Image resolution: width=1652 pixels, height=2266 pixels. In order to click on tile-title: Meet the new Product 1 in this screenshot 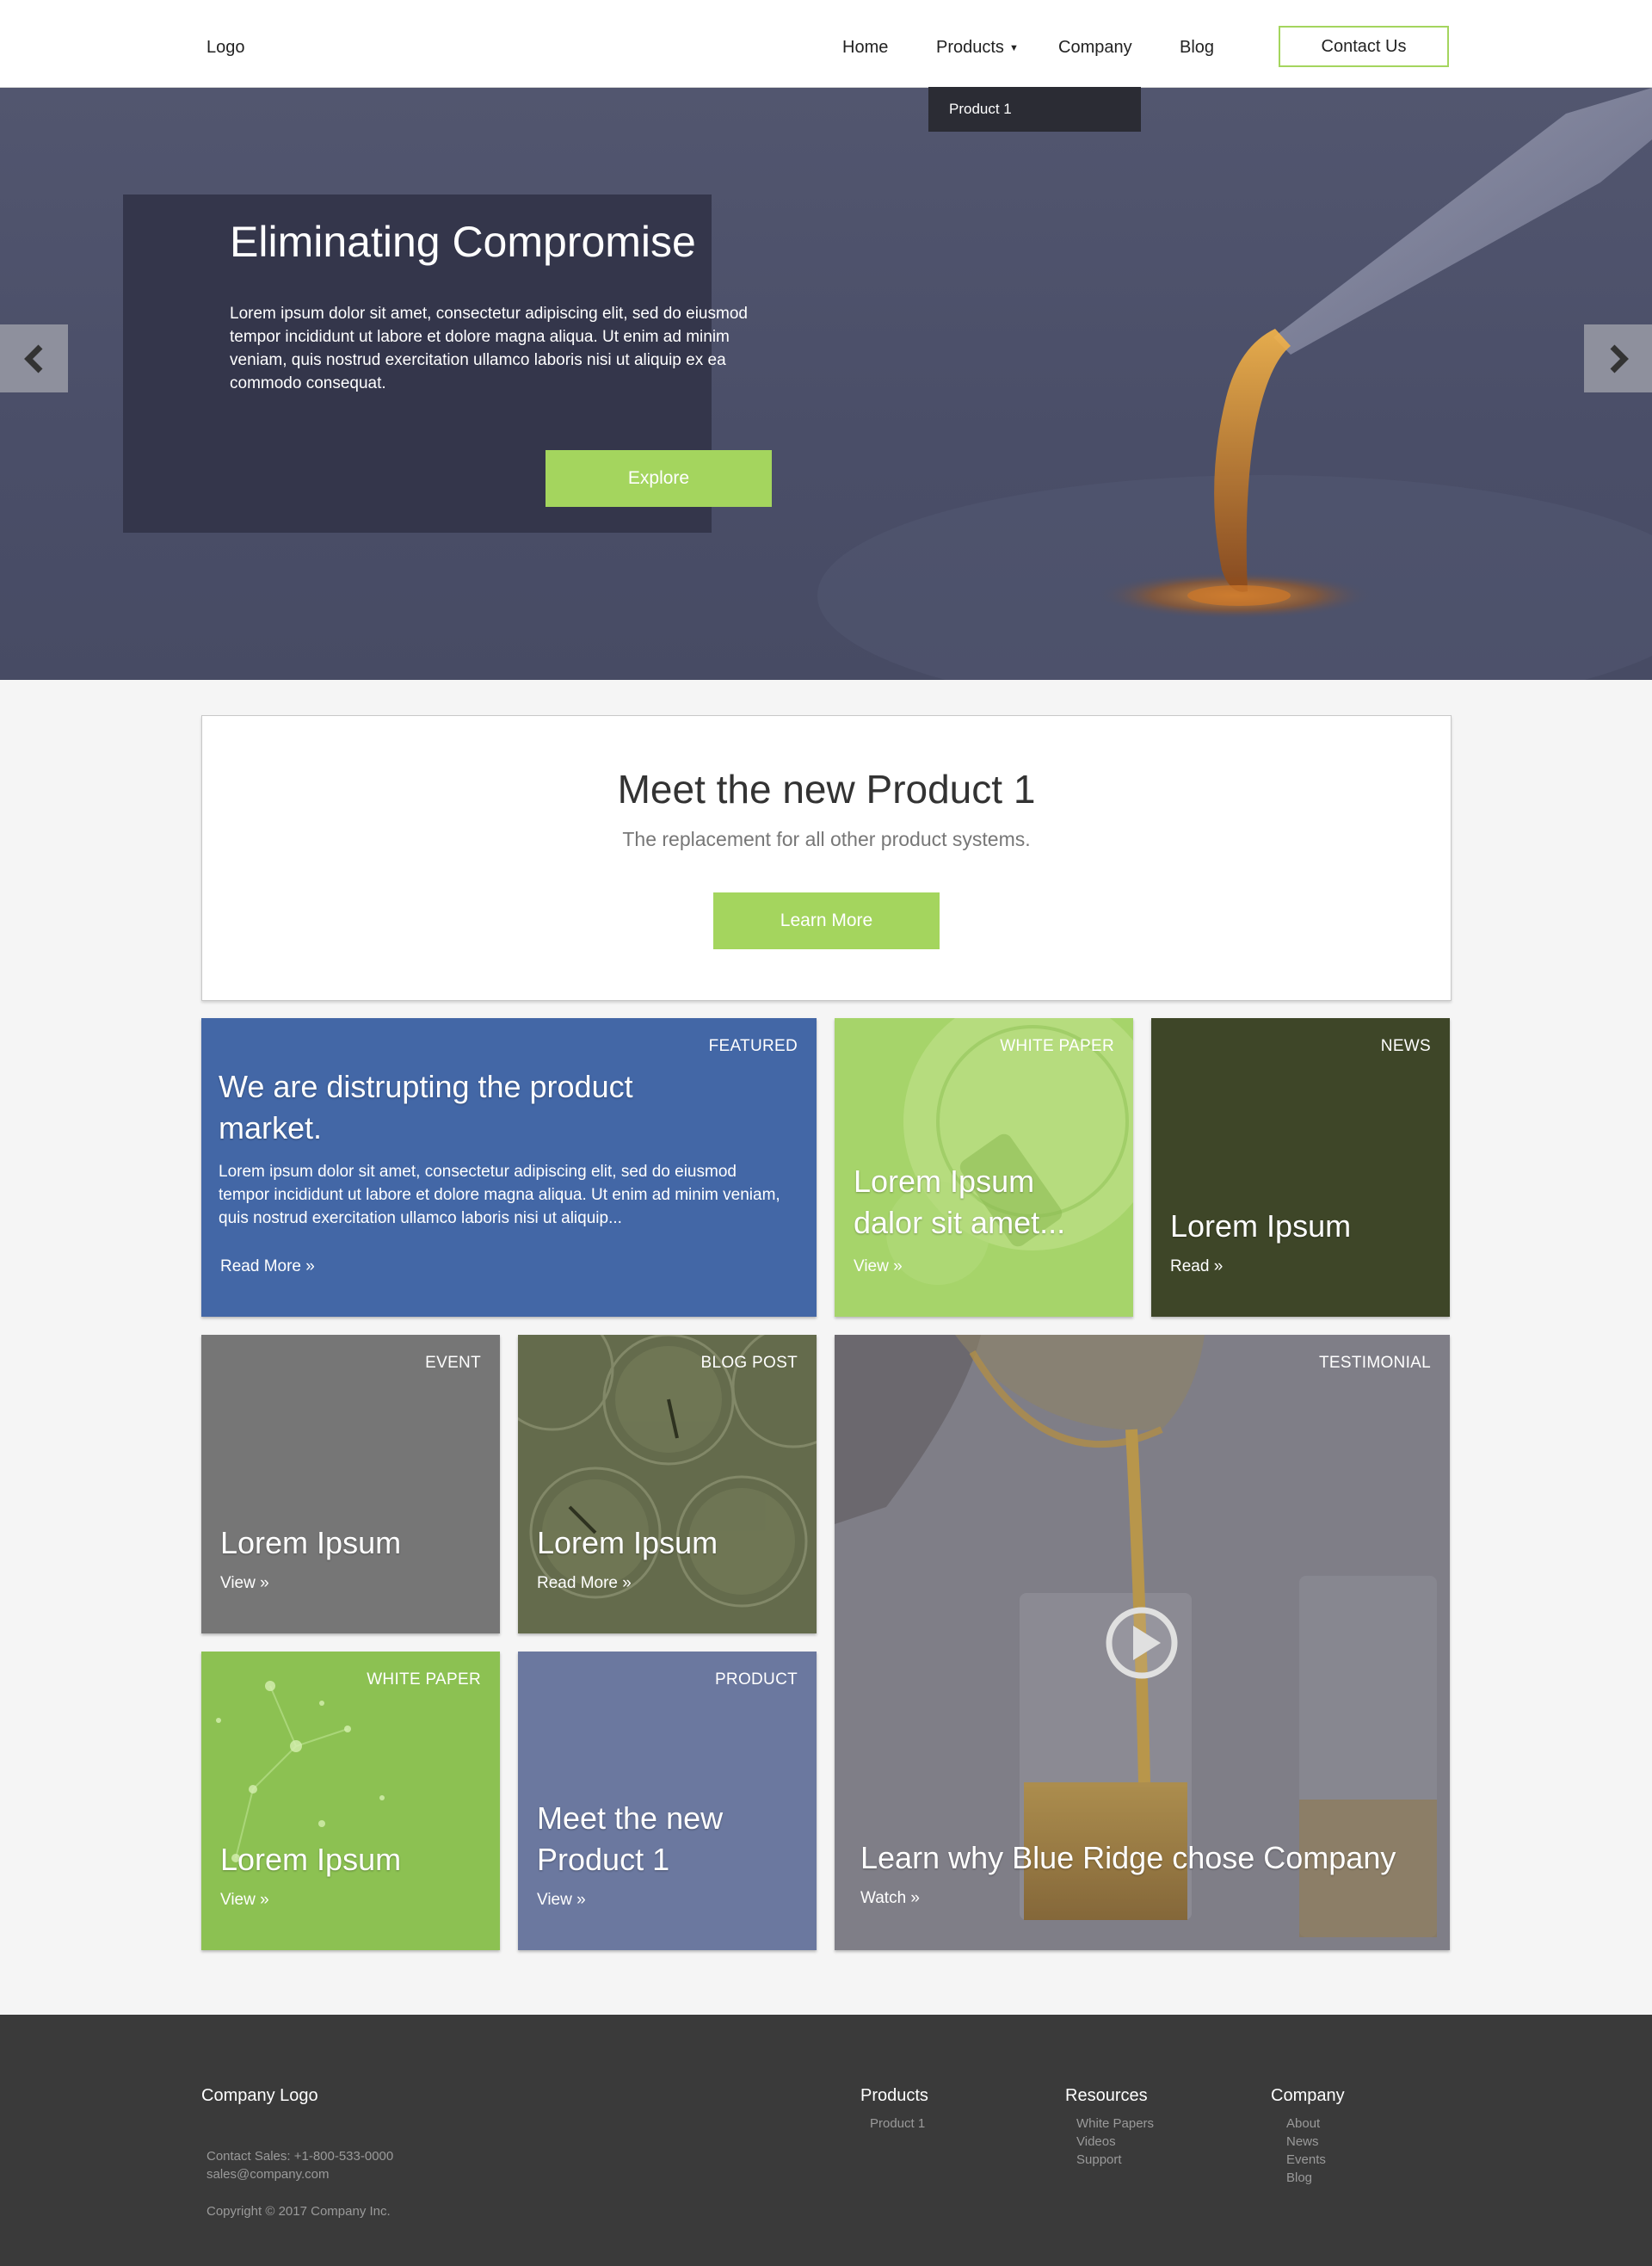, I will do `click(630, 1838)`.